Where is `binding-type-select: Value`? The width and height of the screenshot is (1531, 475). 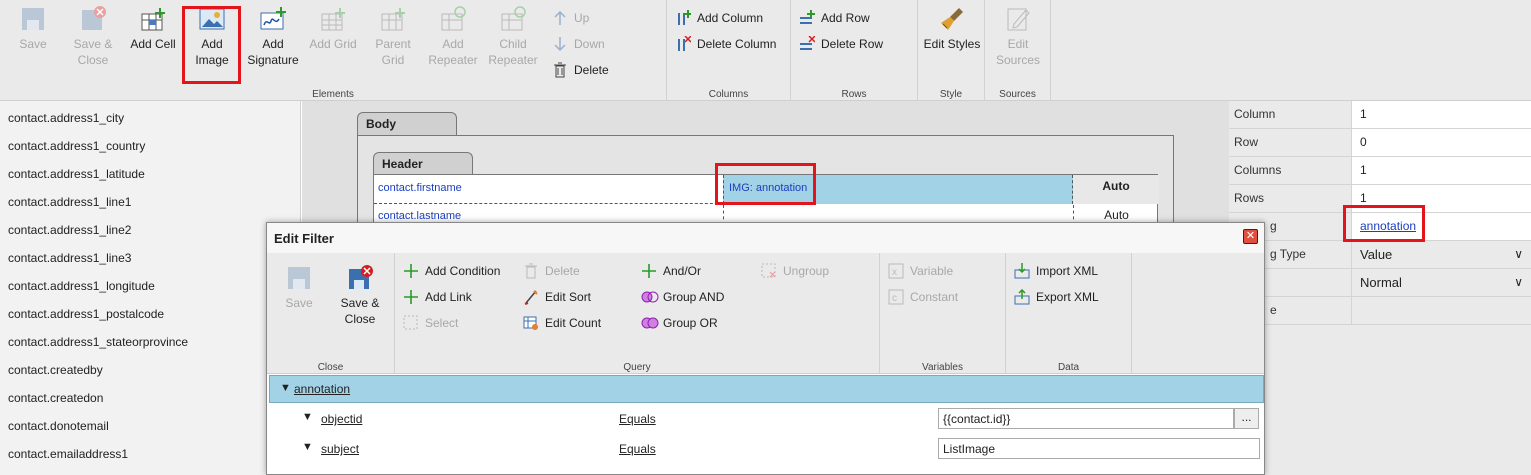
binding-type-select: Value is located at coordinates (1441, 254).